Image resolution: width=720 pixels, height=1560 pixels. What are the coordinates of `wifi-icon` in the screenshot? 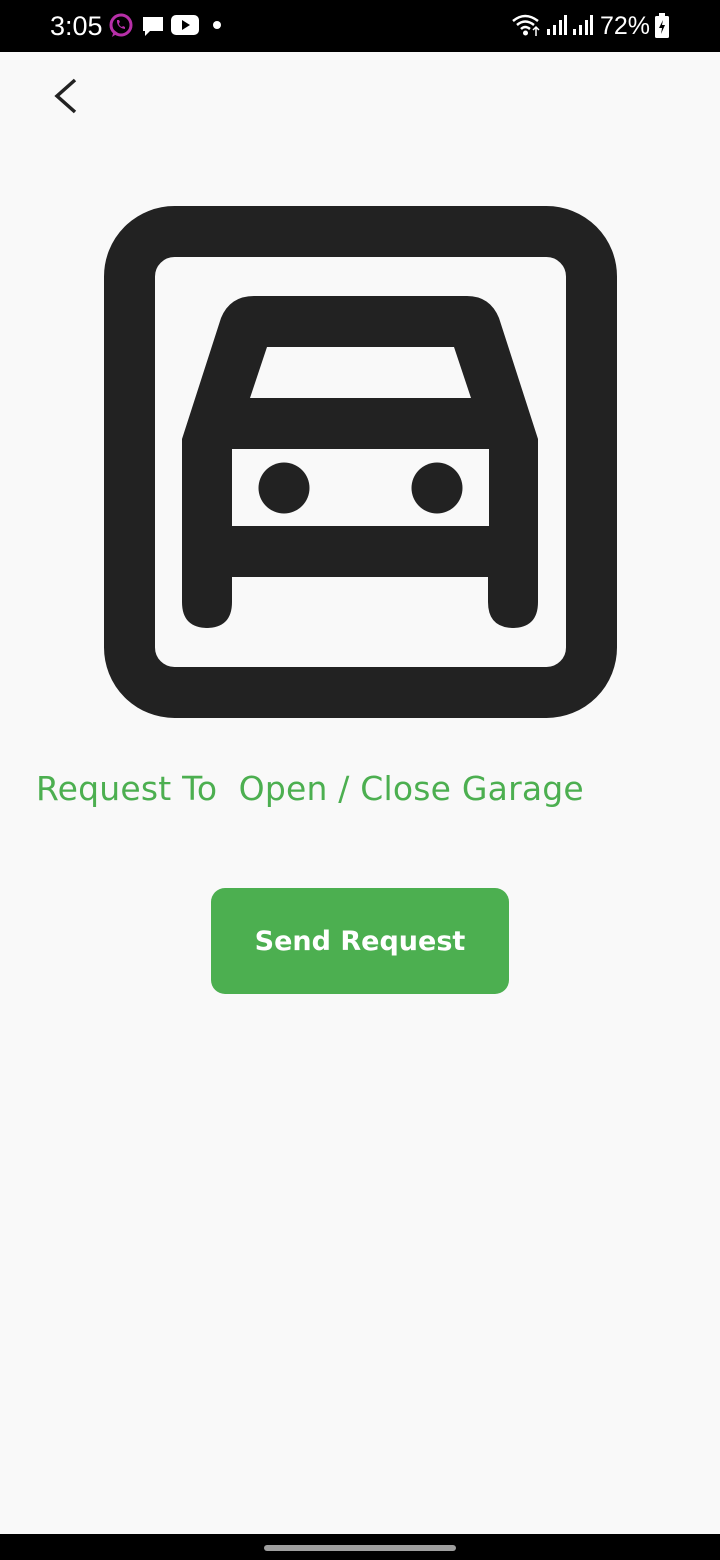 It's located at (526, 25).